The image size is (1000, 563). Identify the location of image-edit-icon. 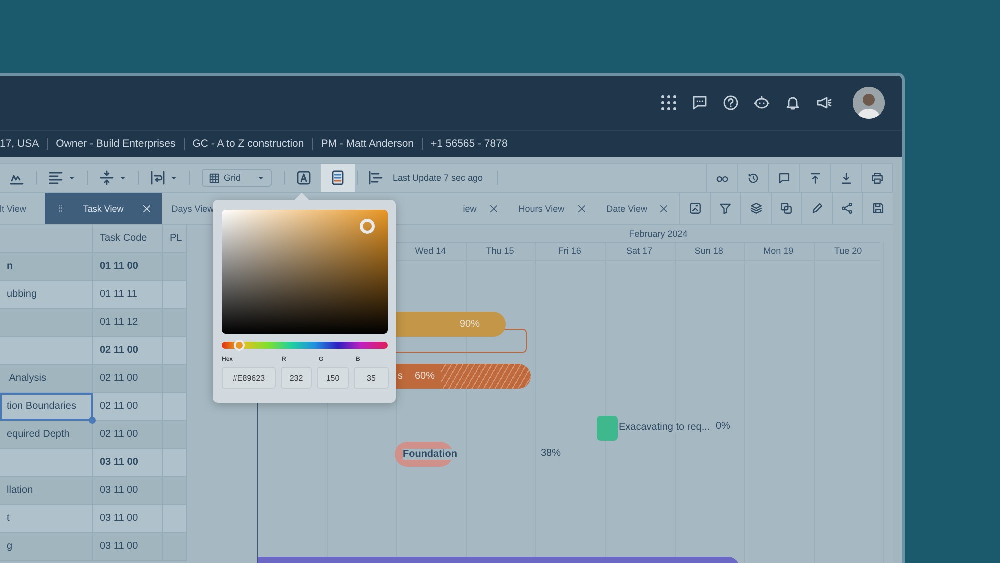
(695, 208).